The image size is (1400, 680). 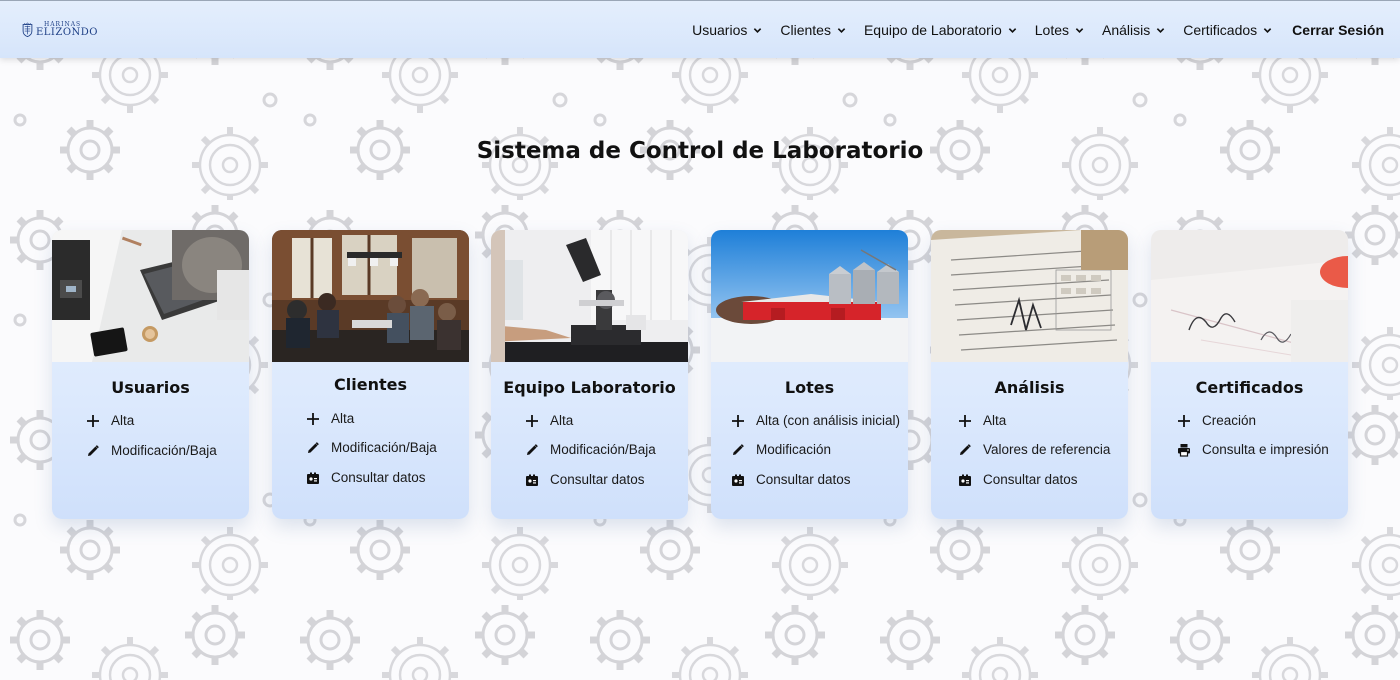 I want to click on card-title-equipo: Equipo Laboratorio, so click(x=589, y=387).